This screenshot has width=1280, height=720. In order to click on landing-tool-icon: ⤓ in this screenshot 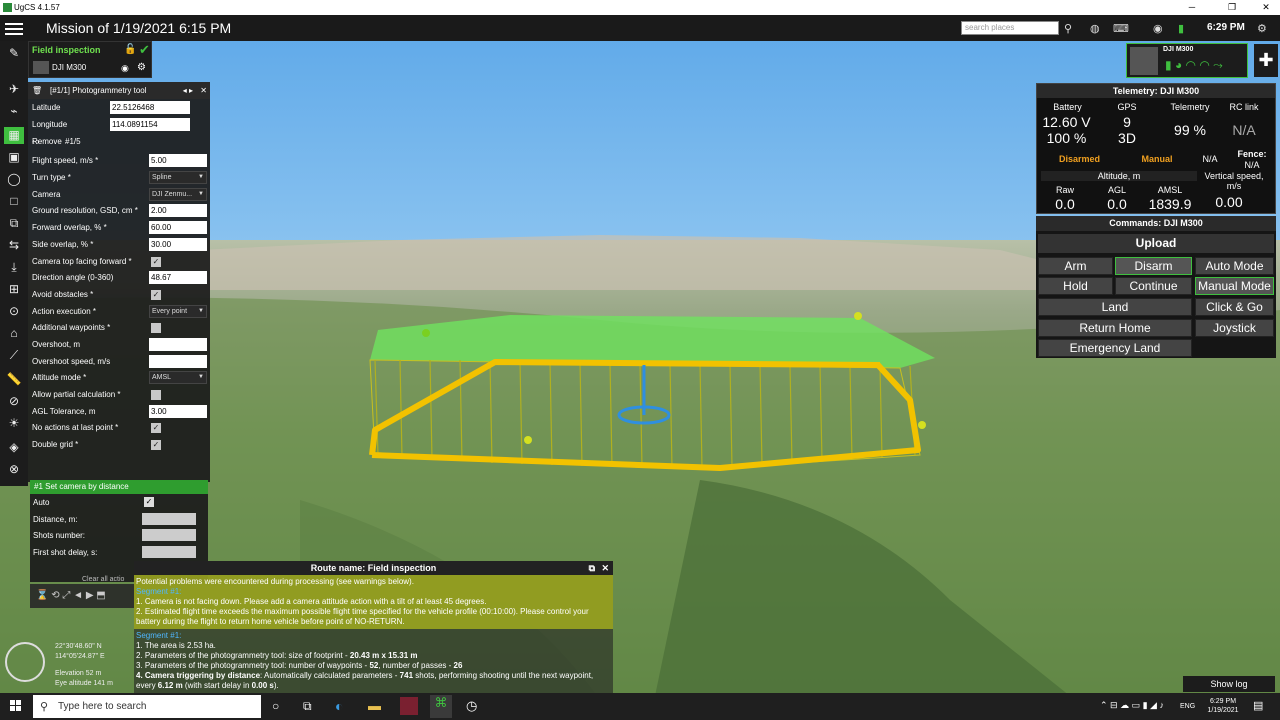, I will do `click(14, 267)`.